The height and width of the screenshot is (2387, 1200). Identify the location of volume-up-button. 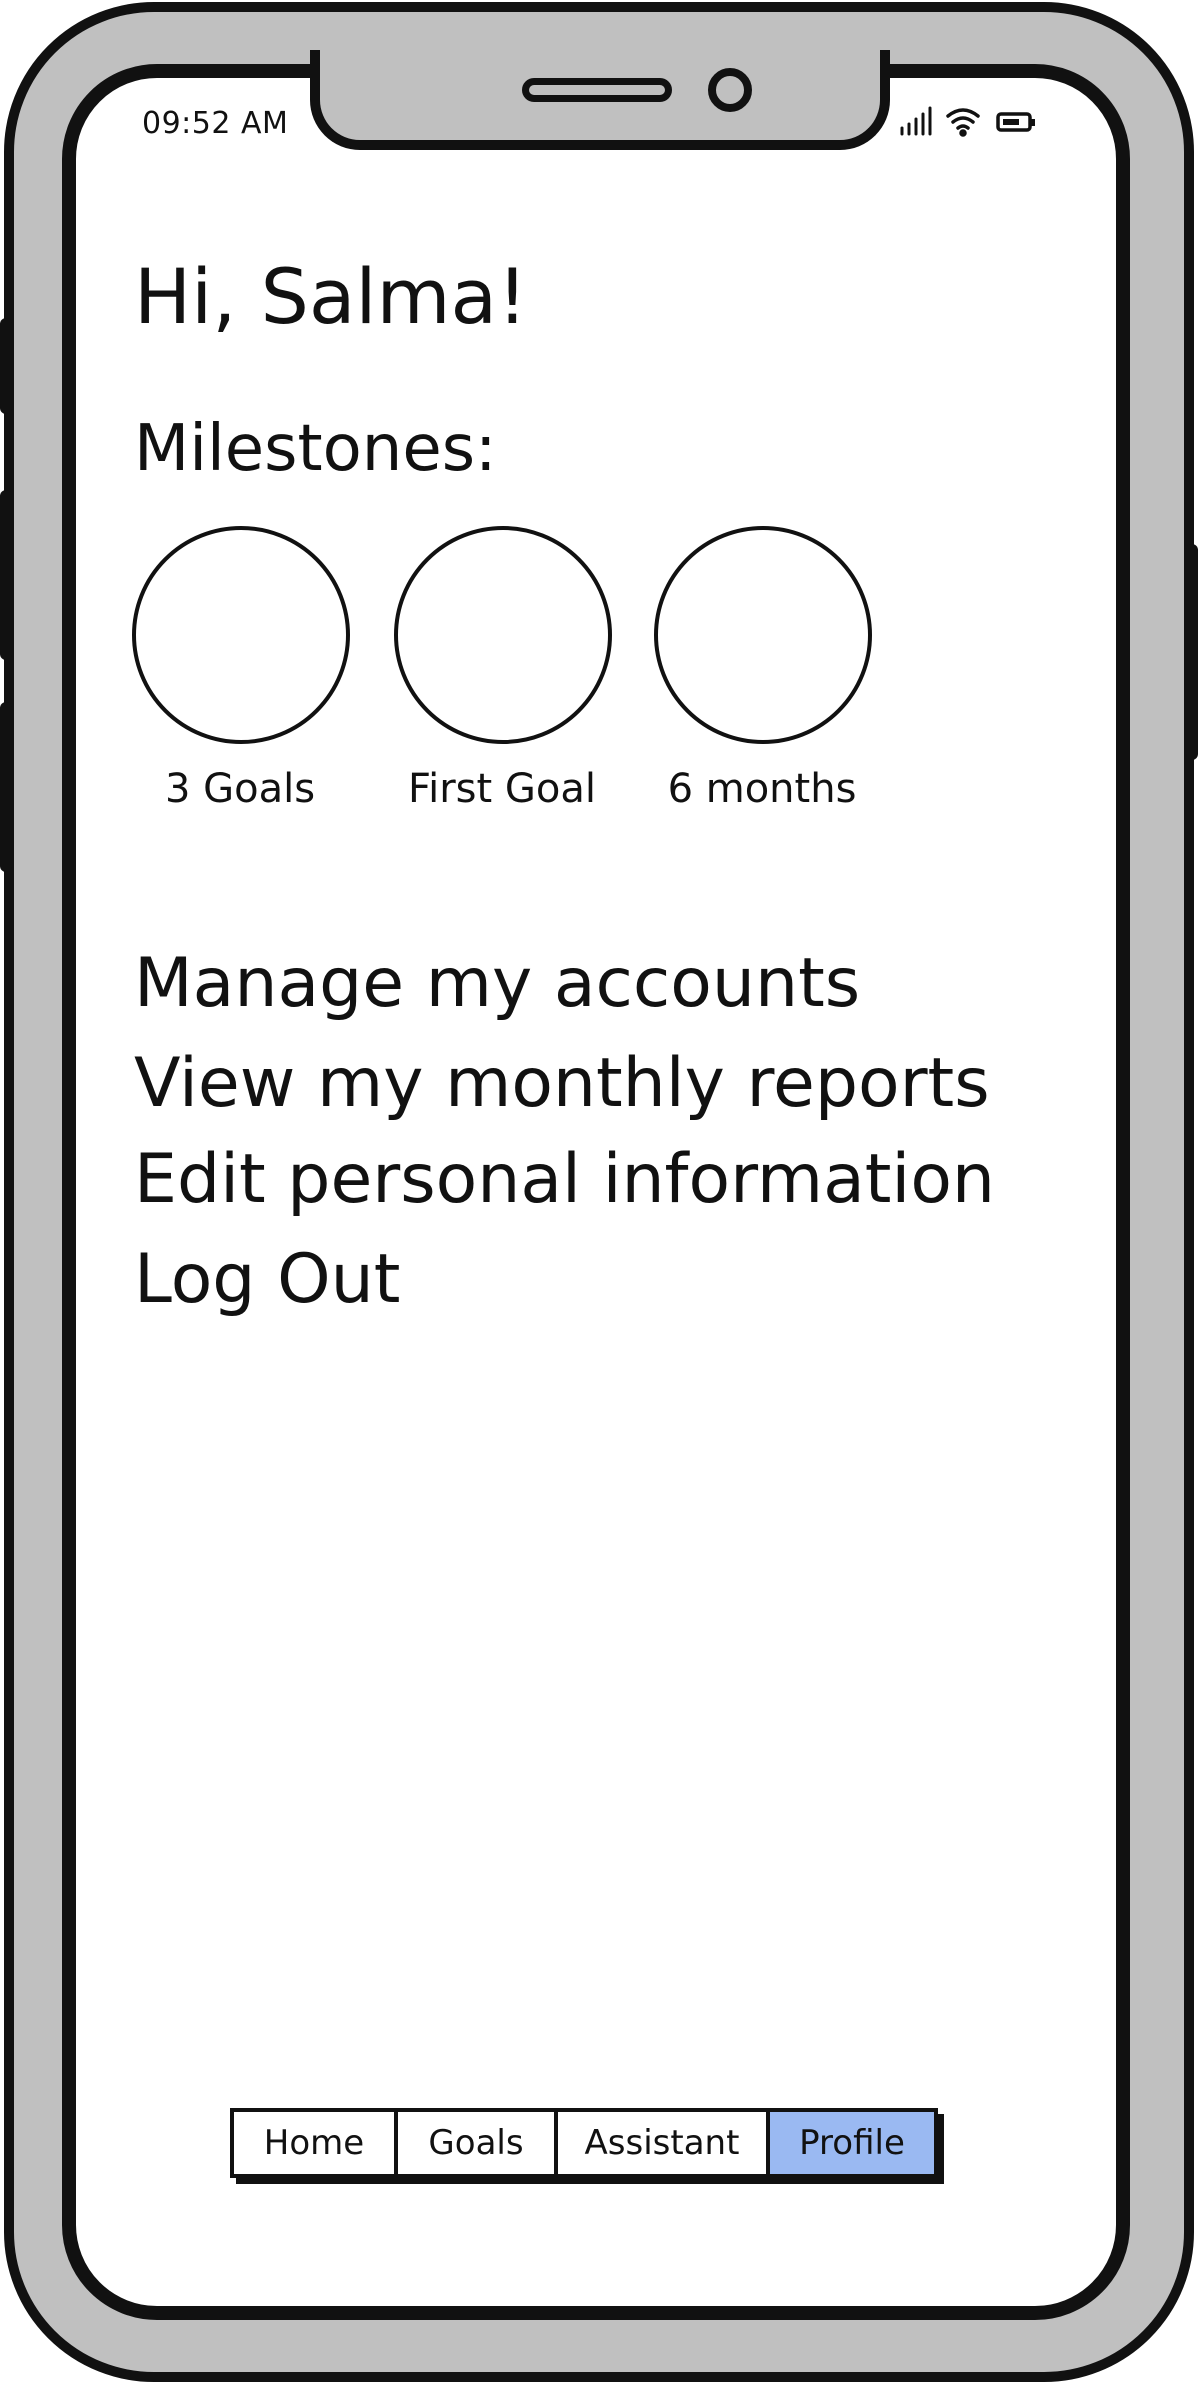
(6, 575).